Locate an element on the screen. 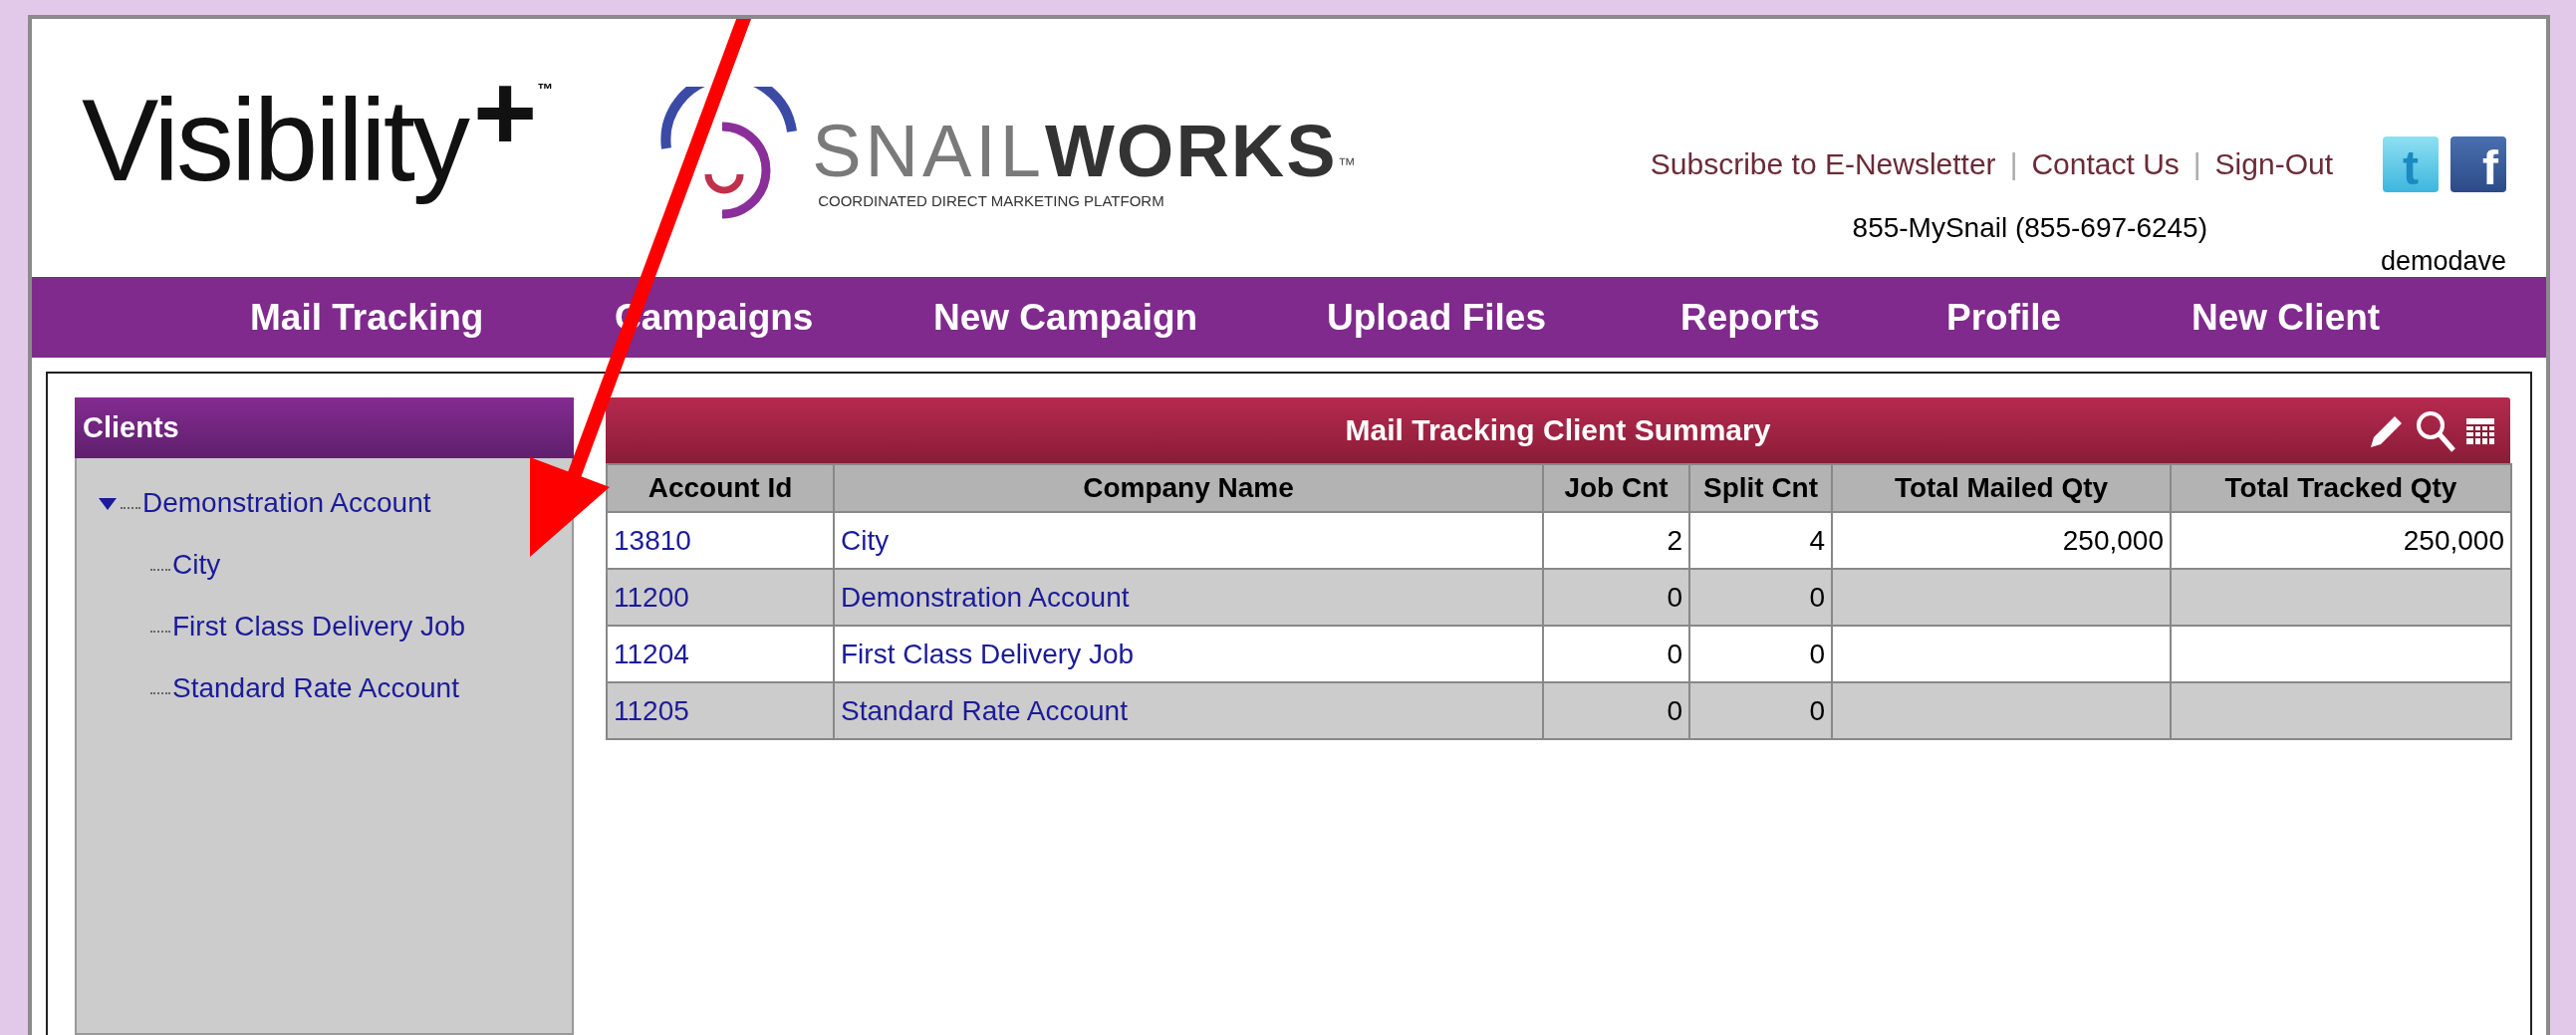  grid-icon is located at coordinates (2480, 431).